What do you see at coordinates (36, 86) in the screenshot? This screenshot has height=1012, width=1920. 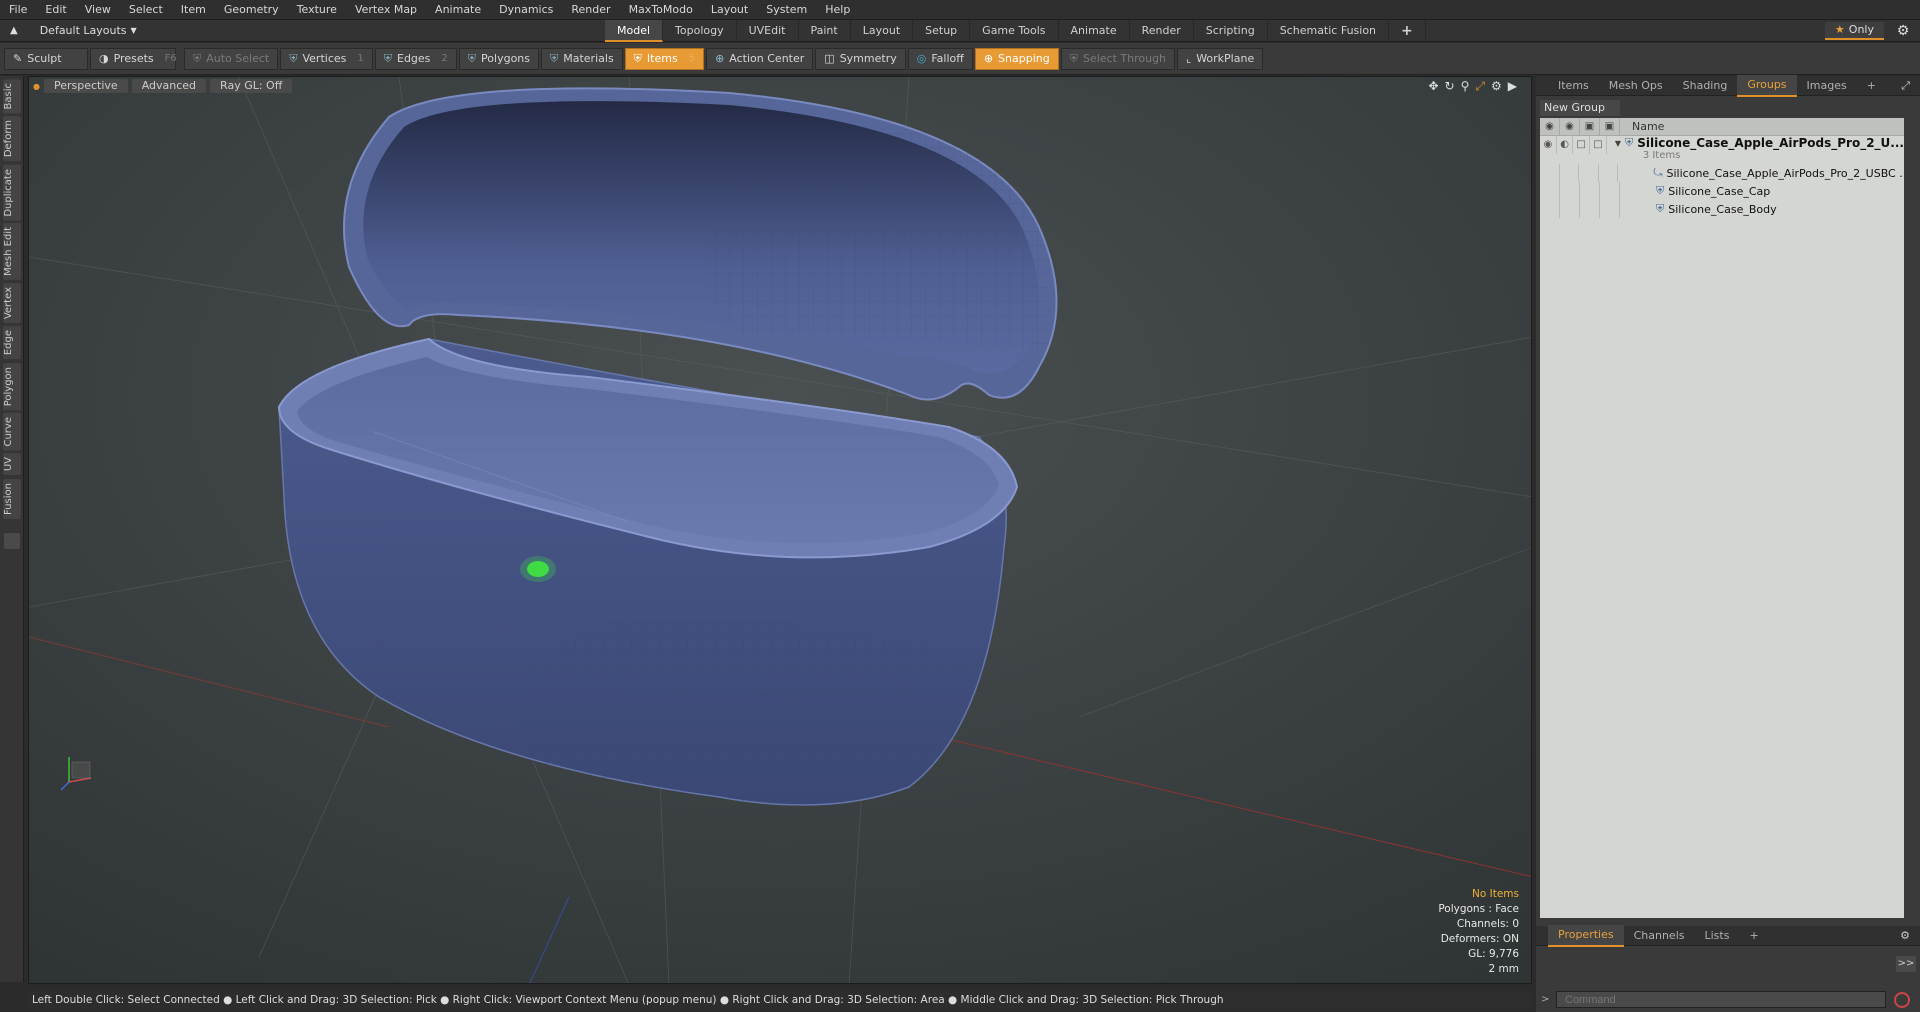 I see `viewport-menu-icon: ●` at bounding box center [36, 86].